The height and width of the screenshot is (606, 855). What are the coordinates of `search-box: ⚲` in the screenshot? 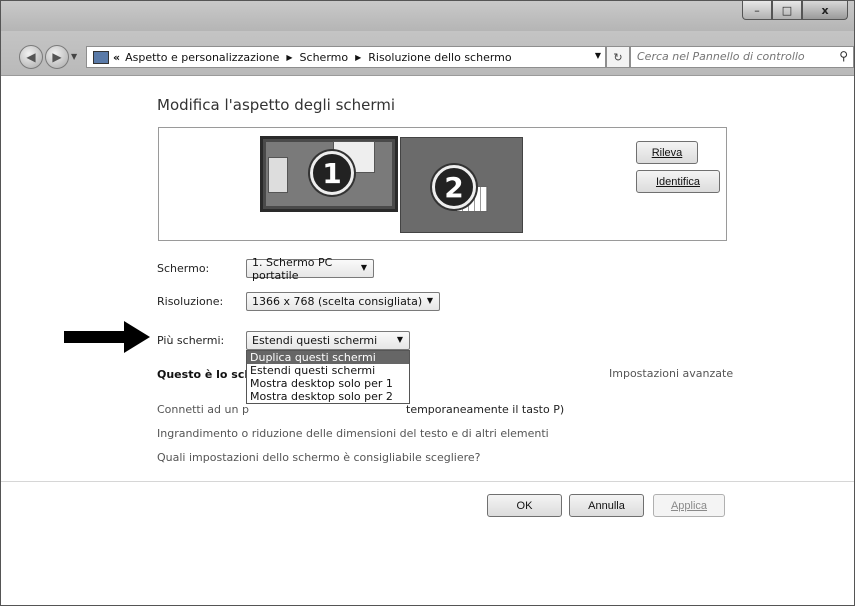 It's located at (742, 57).